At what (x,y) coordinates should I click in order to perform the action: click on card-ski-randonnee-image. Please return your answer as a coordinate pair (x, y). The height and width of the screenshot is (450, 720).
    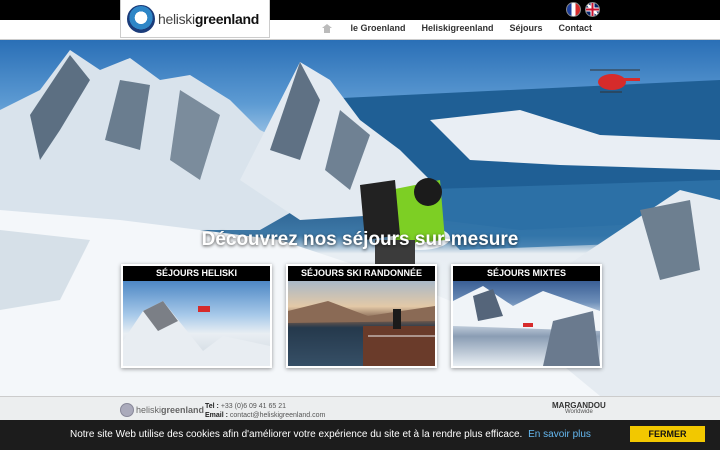
    Looking at the image, I should click on (361, 323).